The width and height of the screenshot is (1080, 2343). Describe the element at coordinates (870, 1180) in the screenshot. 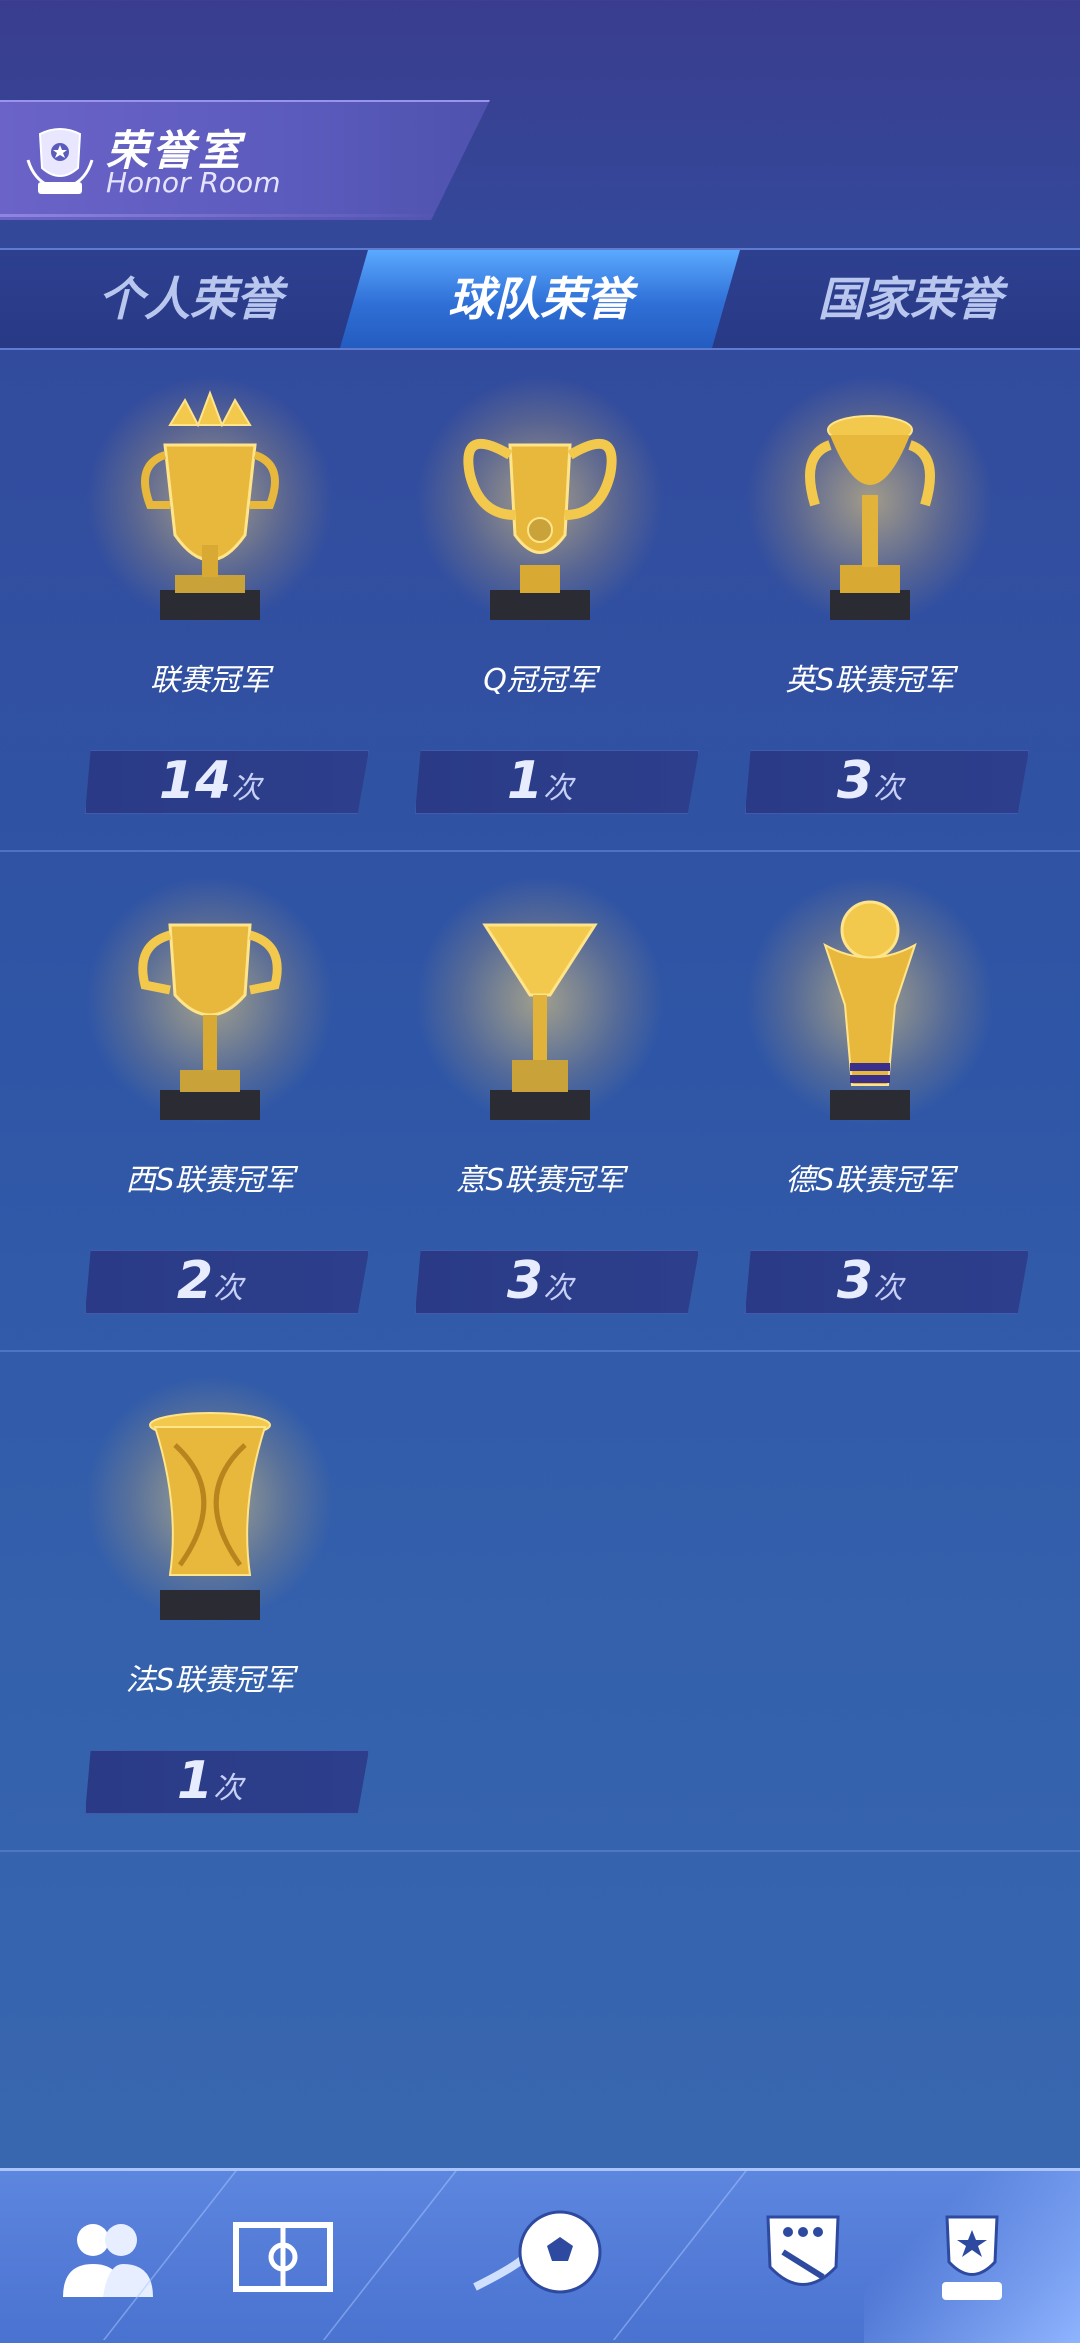

I see `trophy-name: 德S联赛冠军` at that location.